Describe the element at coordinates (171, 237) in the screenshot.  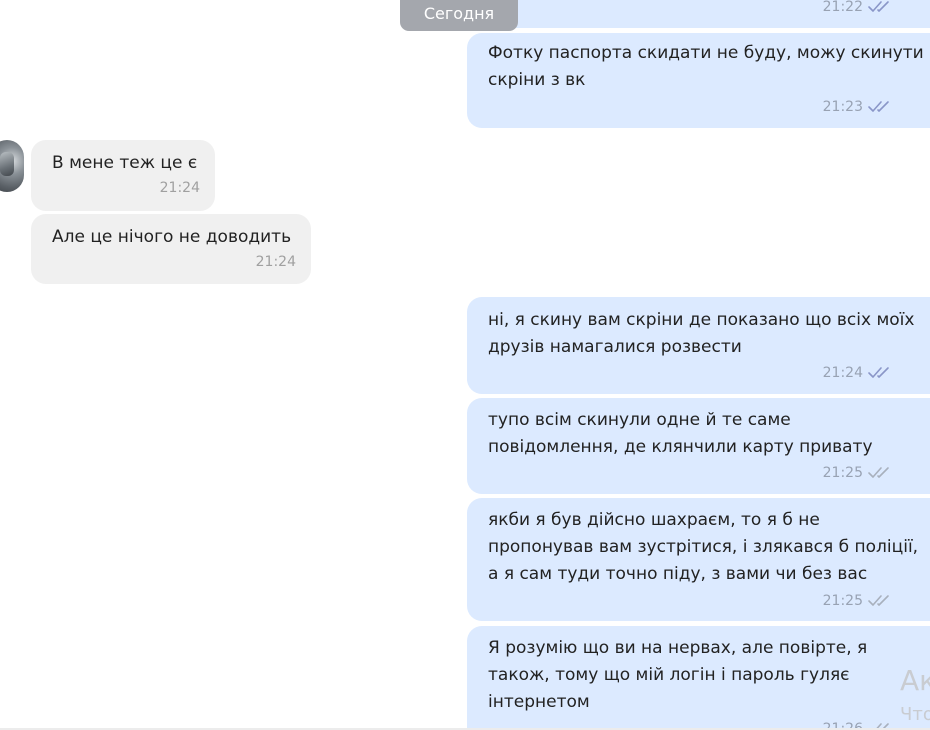
I see `message-text: Але це нічого не доводить` at that location.